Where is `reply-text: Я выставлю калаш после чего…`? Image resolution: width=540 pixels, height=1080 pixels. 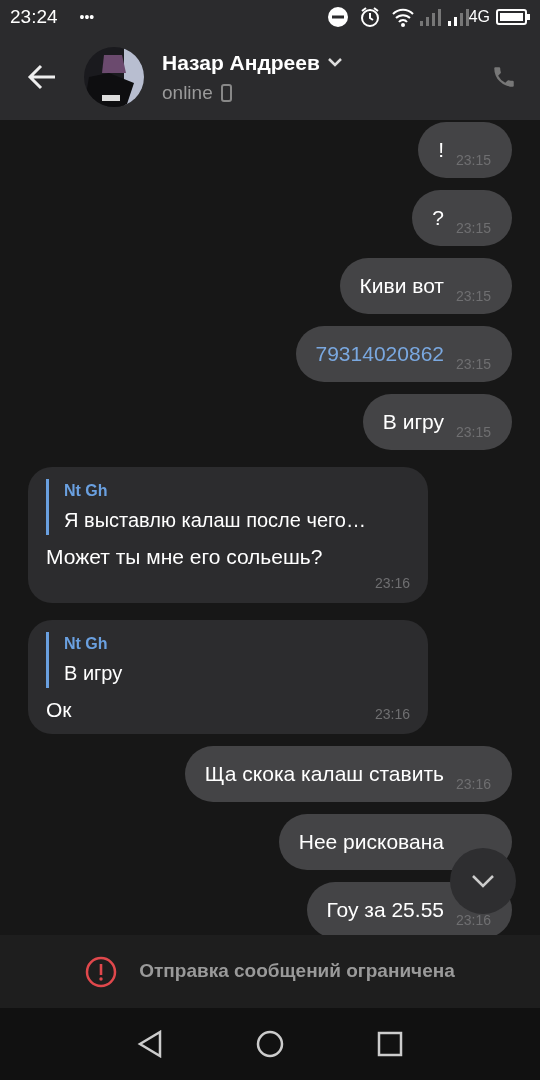
reply-text: Я выставлю калаш после чего… is located at coordinates (215, 520).